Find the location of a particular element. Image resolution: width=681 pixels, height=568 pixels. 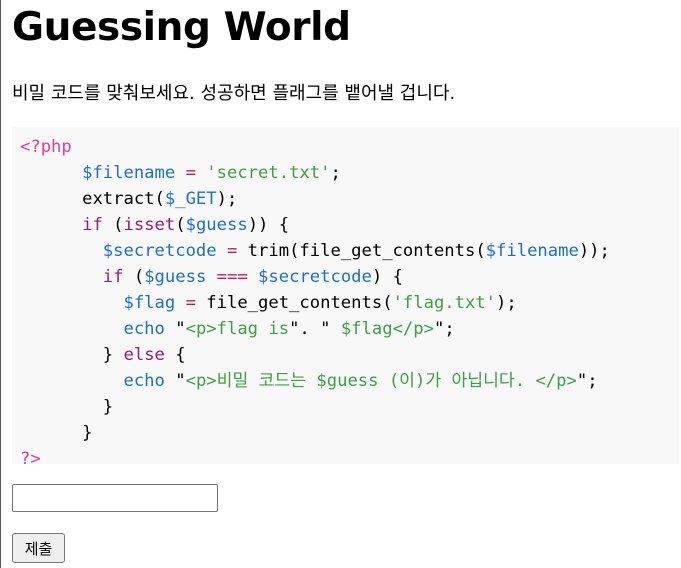

code-token: )) { is located at coordinates (268, 225).